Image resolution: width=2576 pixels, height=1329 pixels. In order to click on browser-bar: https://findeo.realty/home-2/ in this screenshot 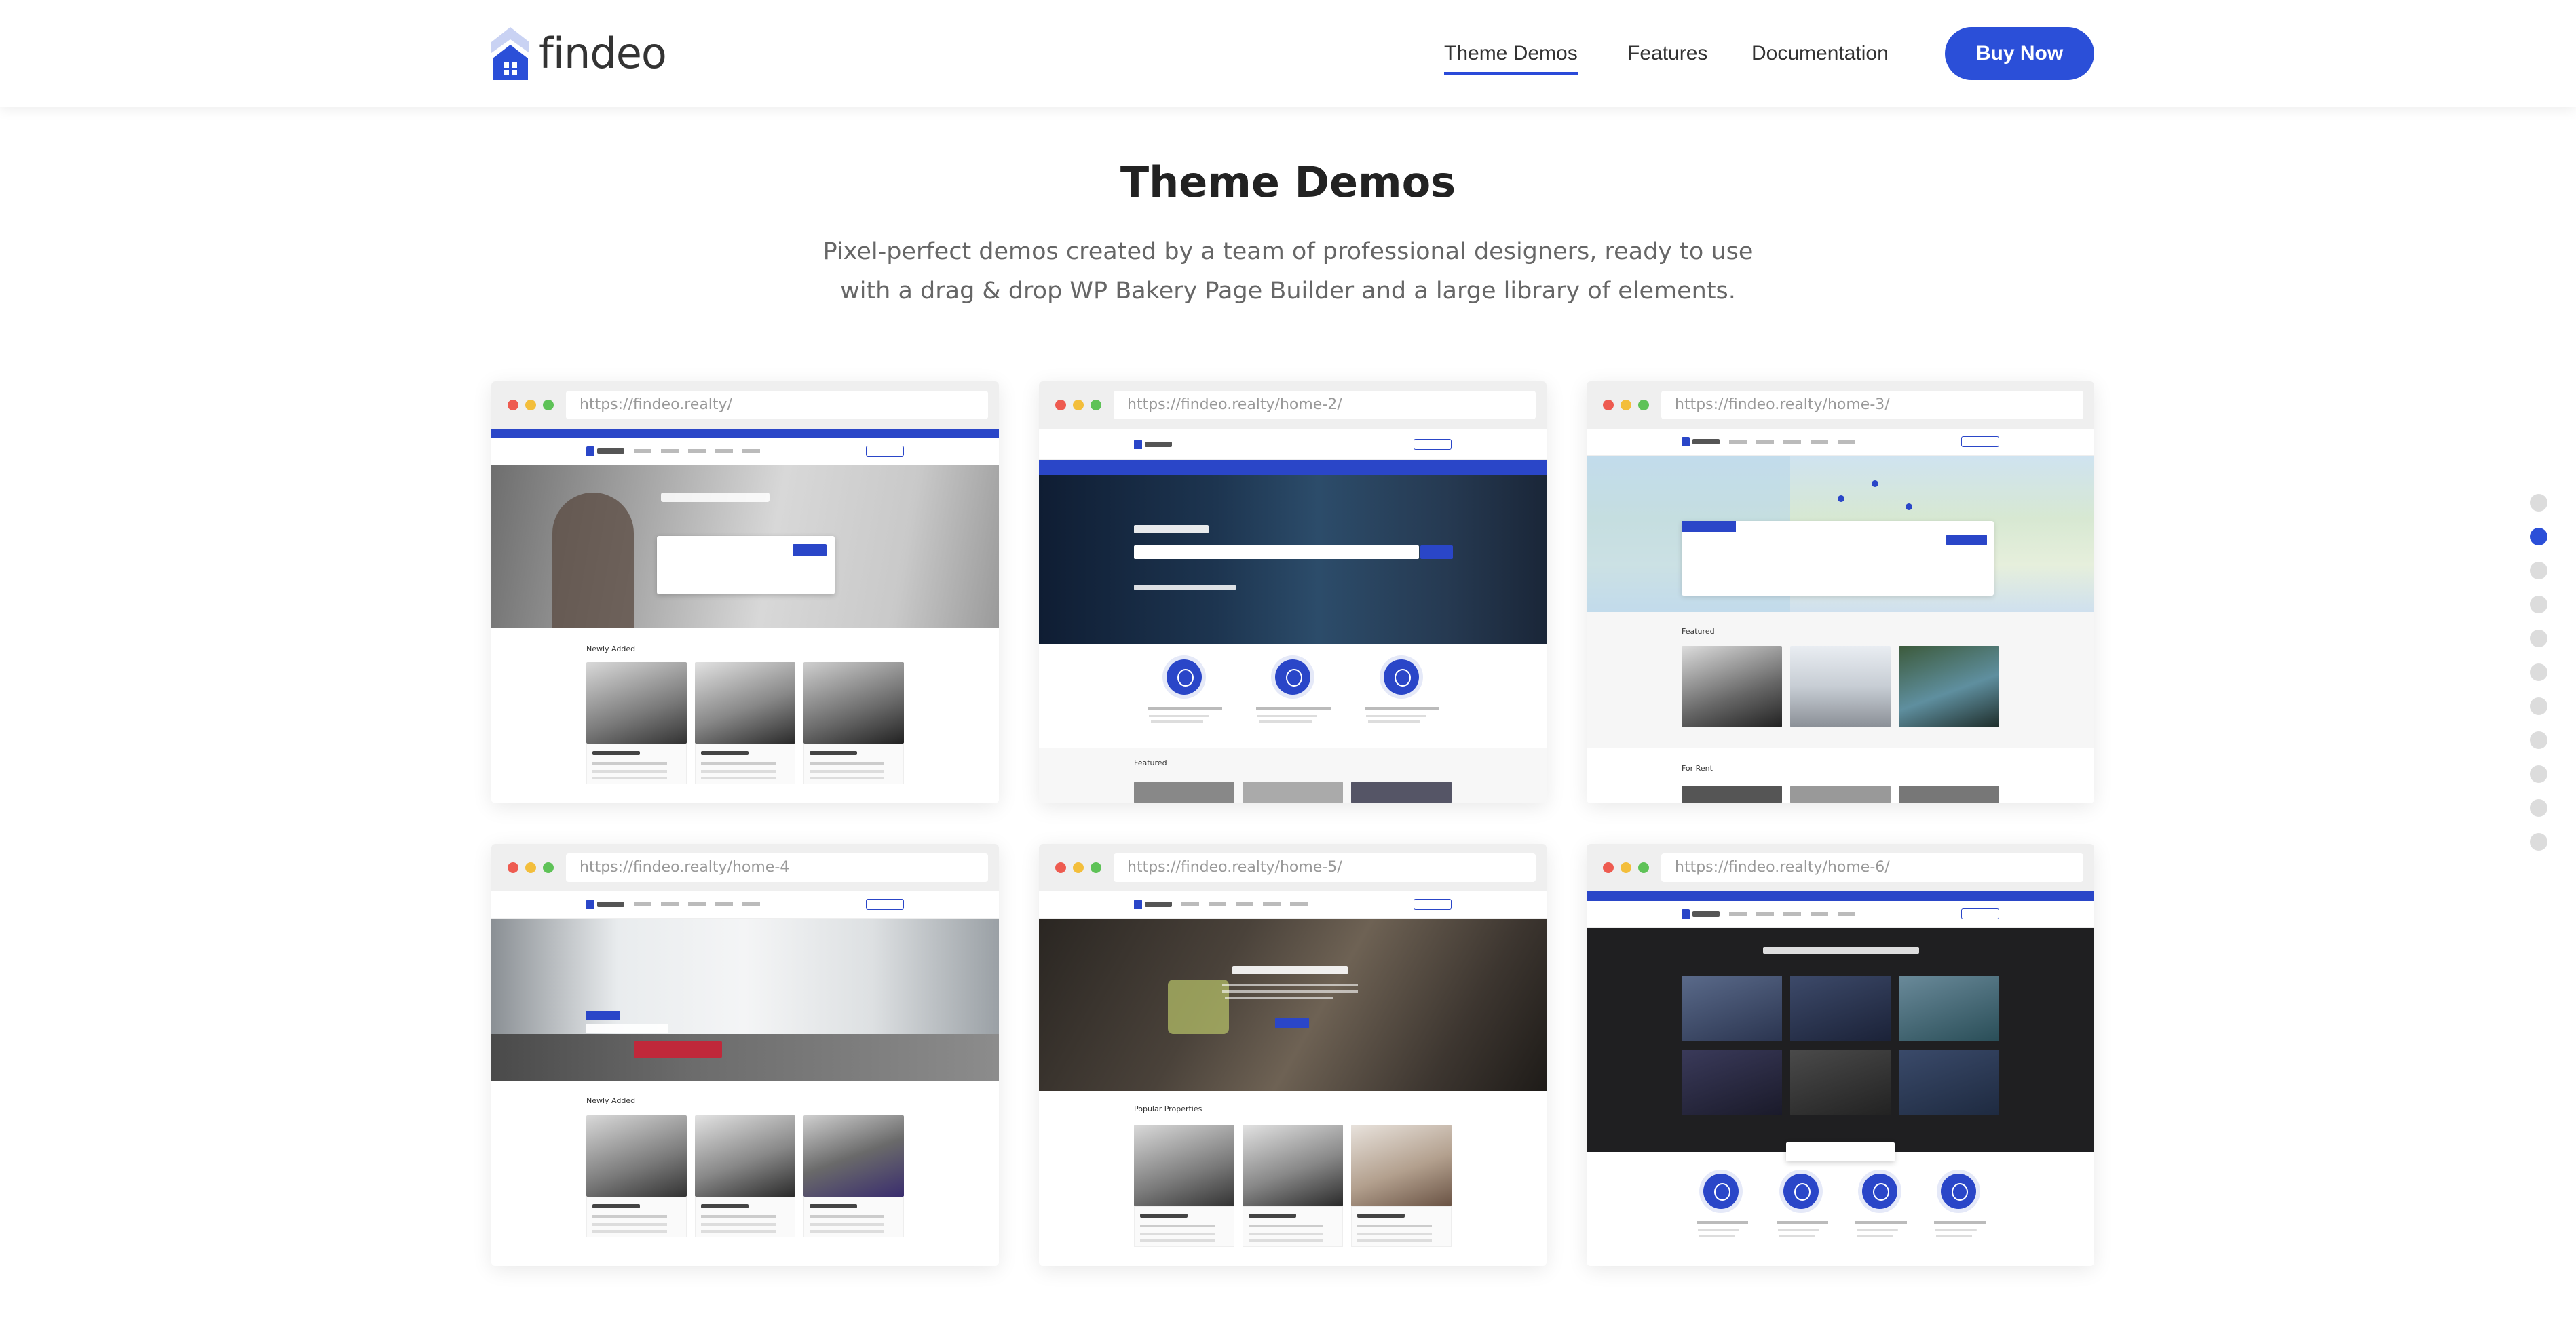, I will do `click(1293, 405)`.